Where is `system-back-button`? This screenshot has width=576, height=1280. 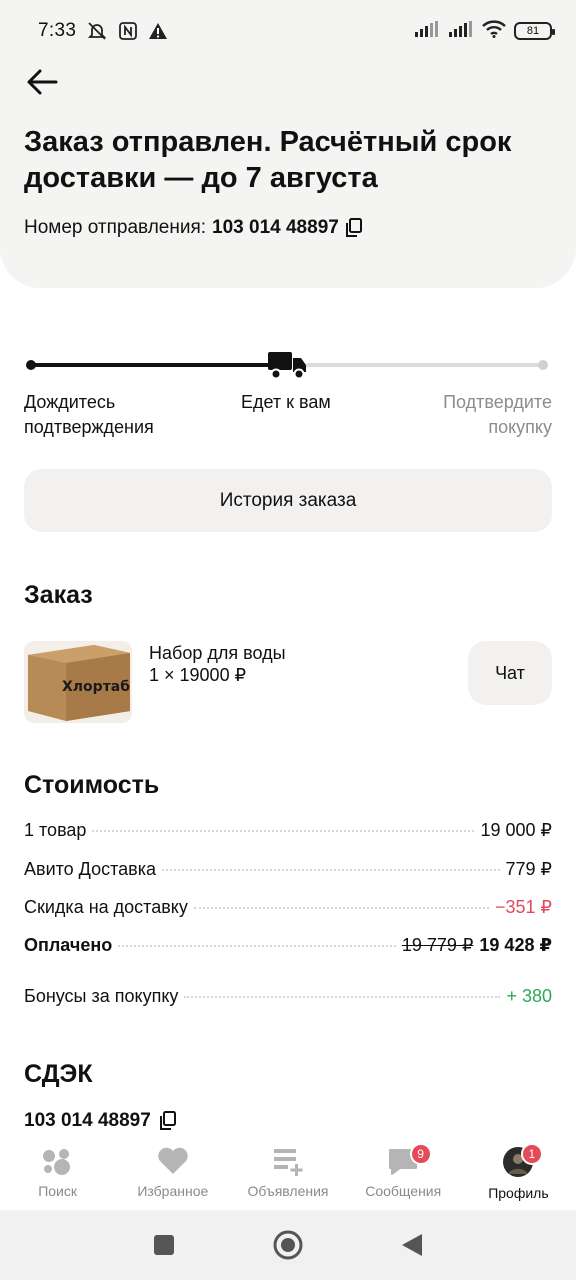 system-back-button is located at coordinates (412, 1245).